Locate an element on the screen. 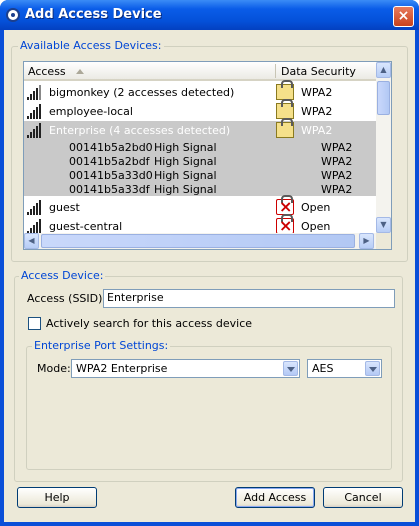 The height and width of the screenshot is (526, 419). mode-selected-value: WPA2 Enterprise is located at coordinates (122, 368).